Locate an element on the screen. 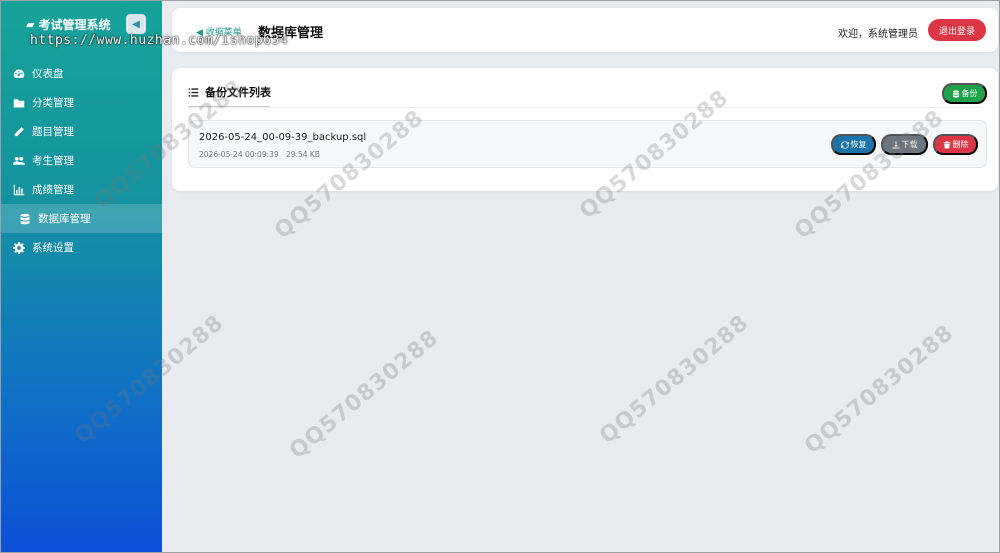  backup-button: 备份 is located at coordinates (964, 93).